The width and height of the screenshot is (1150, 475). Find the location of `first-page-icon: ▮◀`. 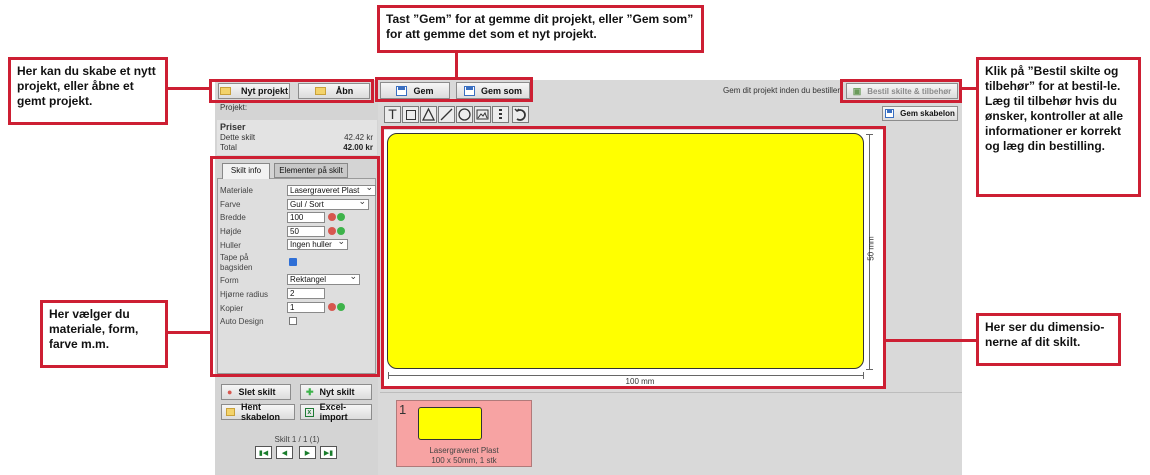

first-page-icon: ▮◀ is located at coordinates (263, 452).